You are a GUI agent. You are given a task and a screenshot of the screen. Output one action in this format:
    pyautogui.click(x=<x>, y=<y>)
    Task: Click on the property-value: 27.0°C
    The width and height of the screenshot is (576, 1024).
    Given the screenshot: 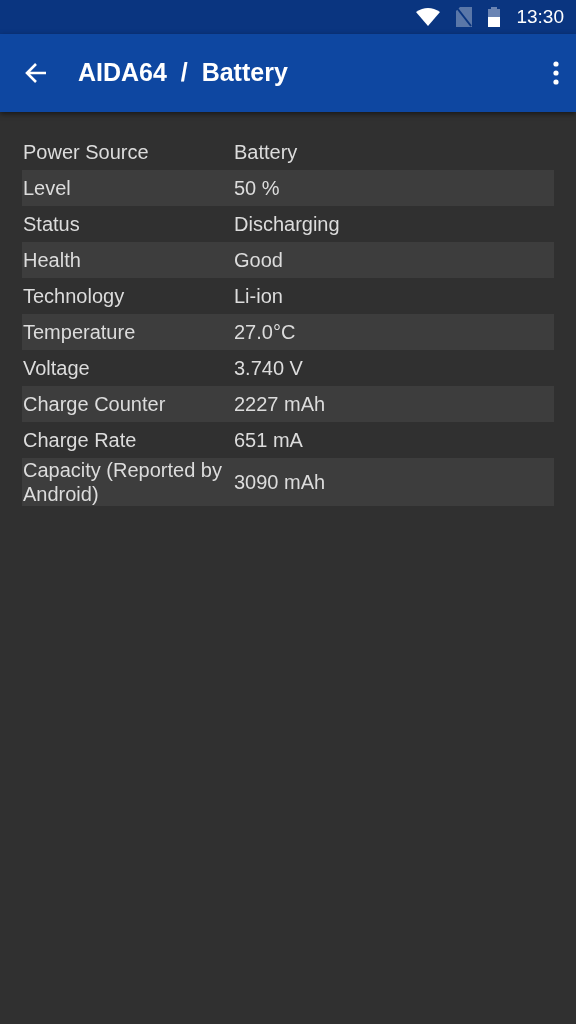 What is the action you would take?
    pyautogui.click(x=265, y=332)
    